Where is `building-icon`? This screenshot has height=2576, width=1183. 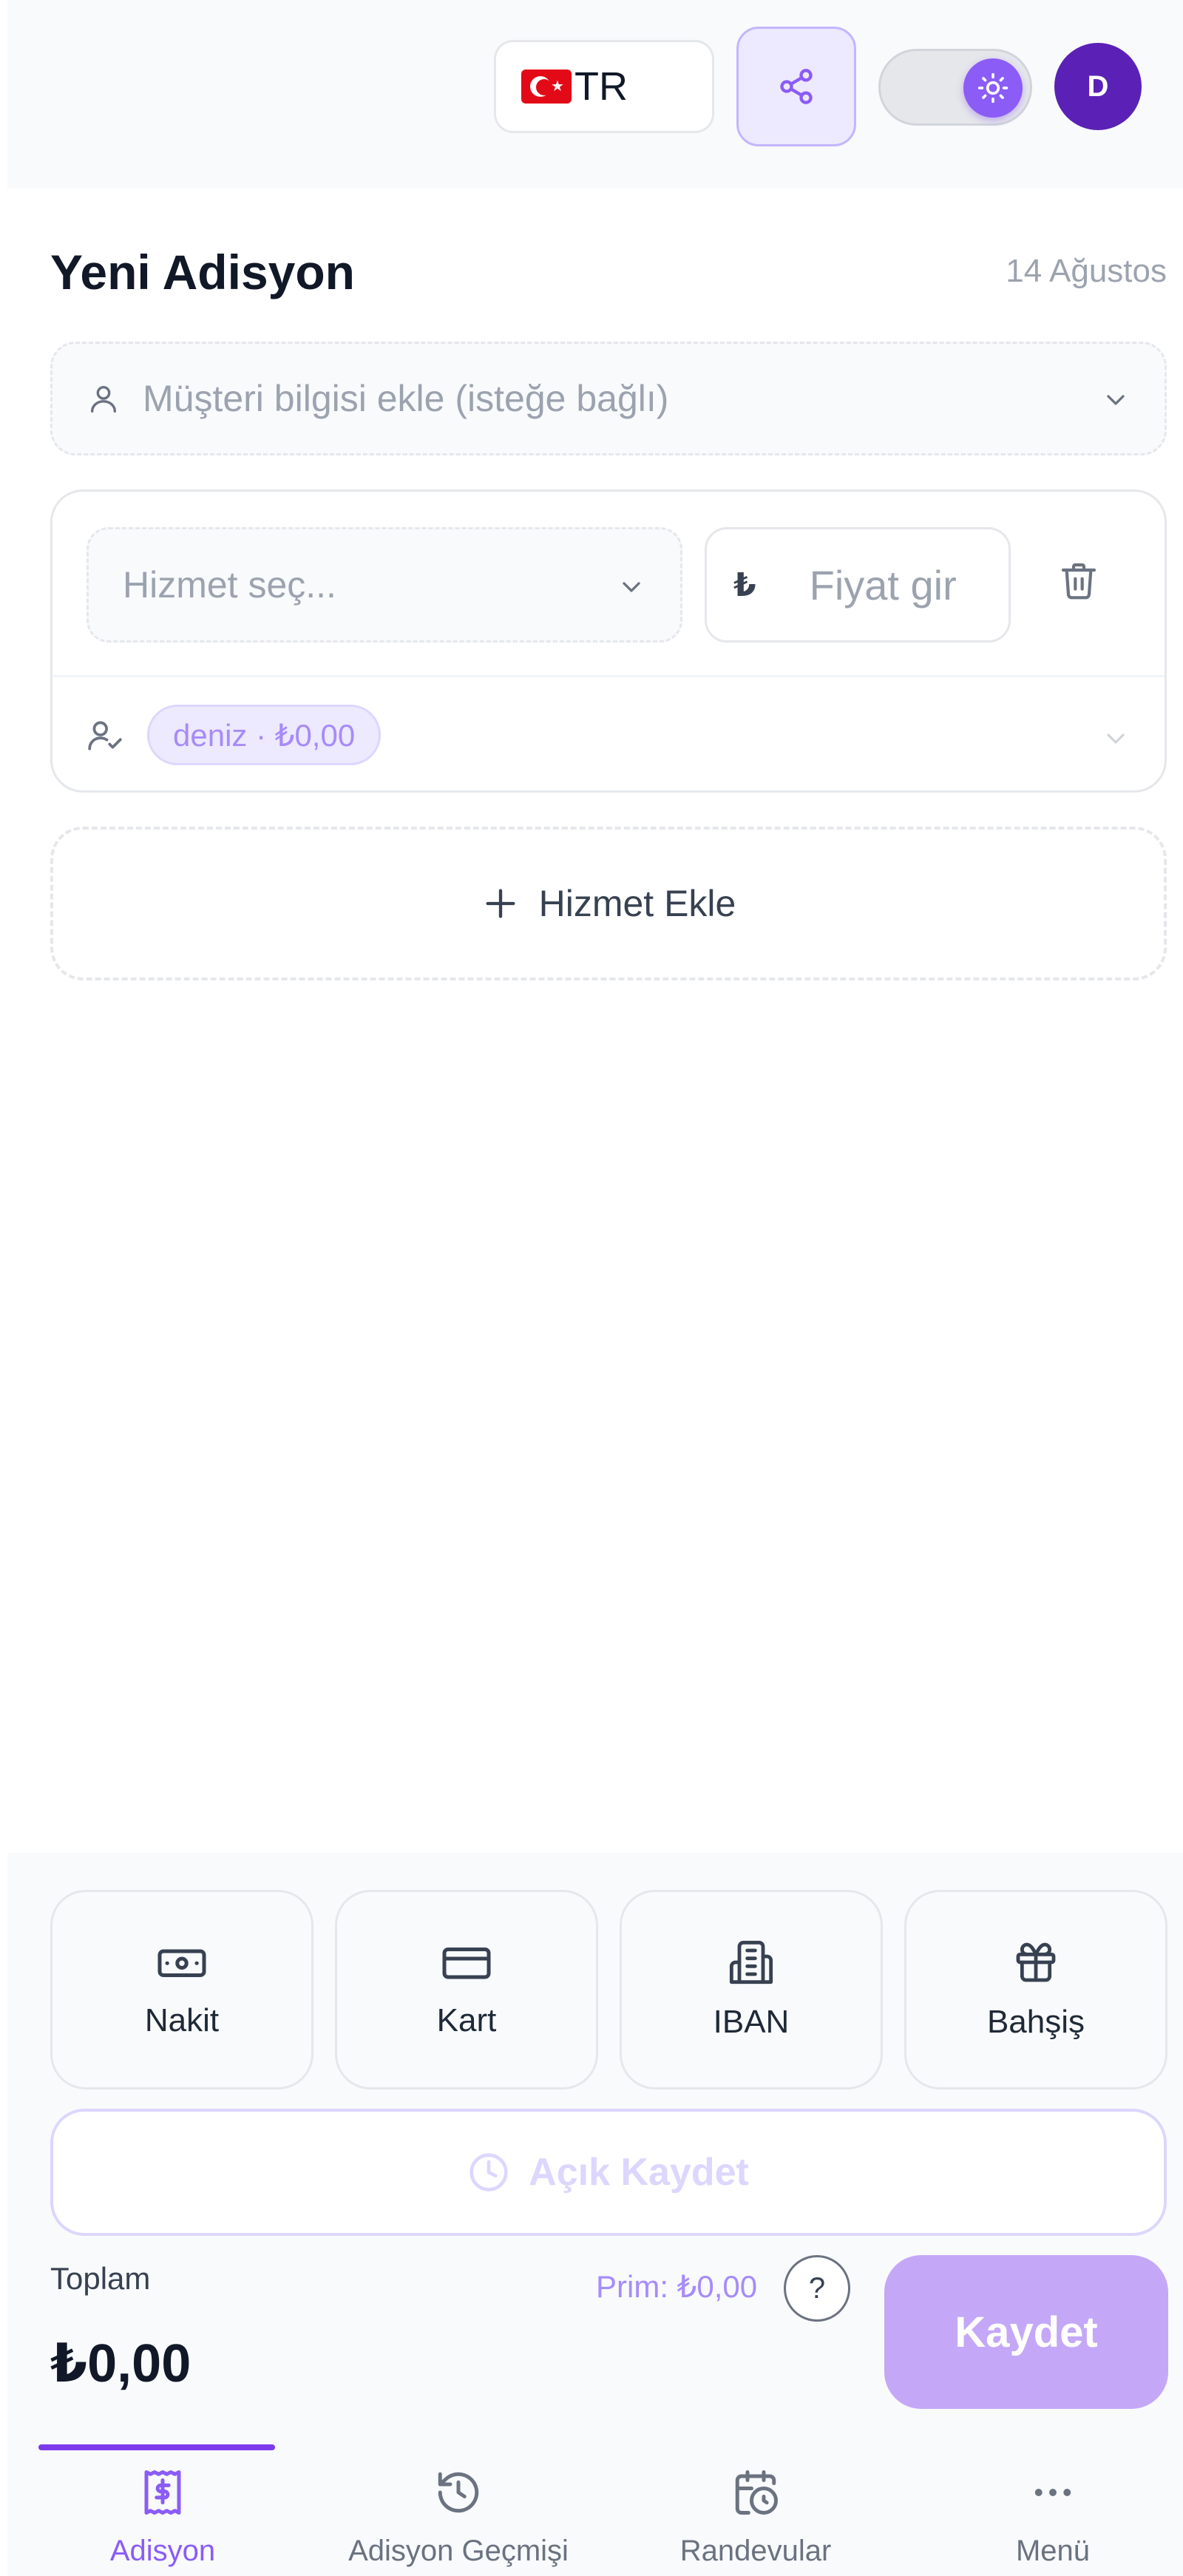
building-icon is located at coordinates (751, 1962).